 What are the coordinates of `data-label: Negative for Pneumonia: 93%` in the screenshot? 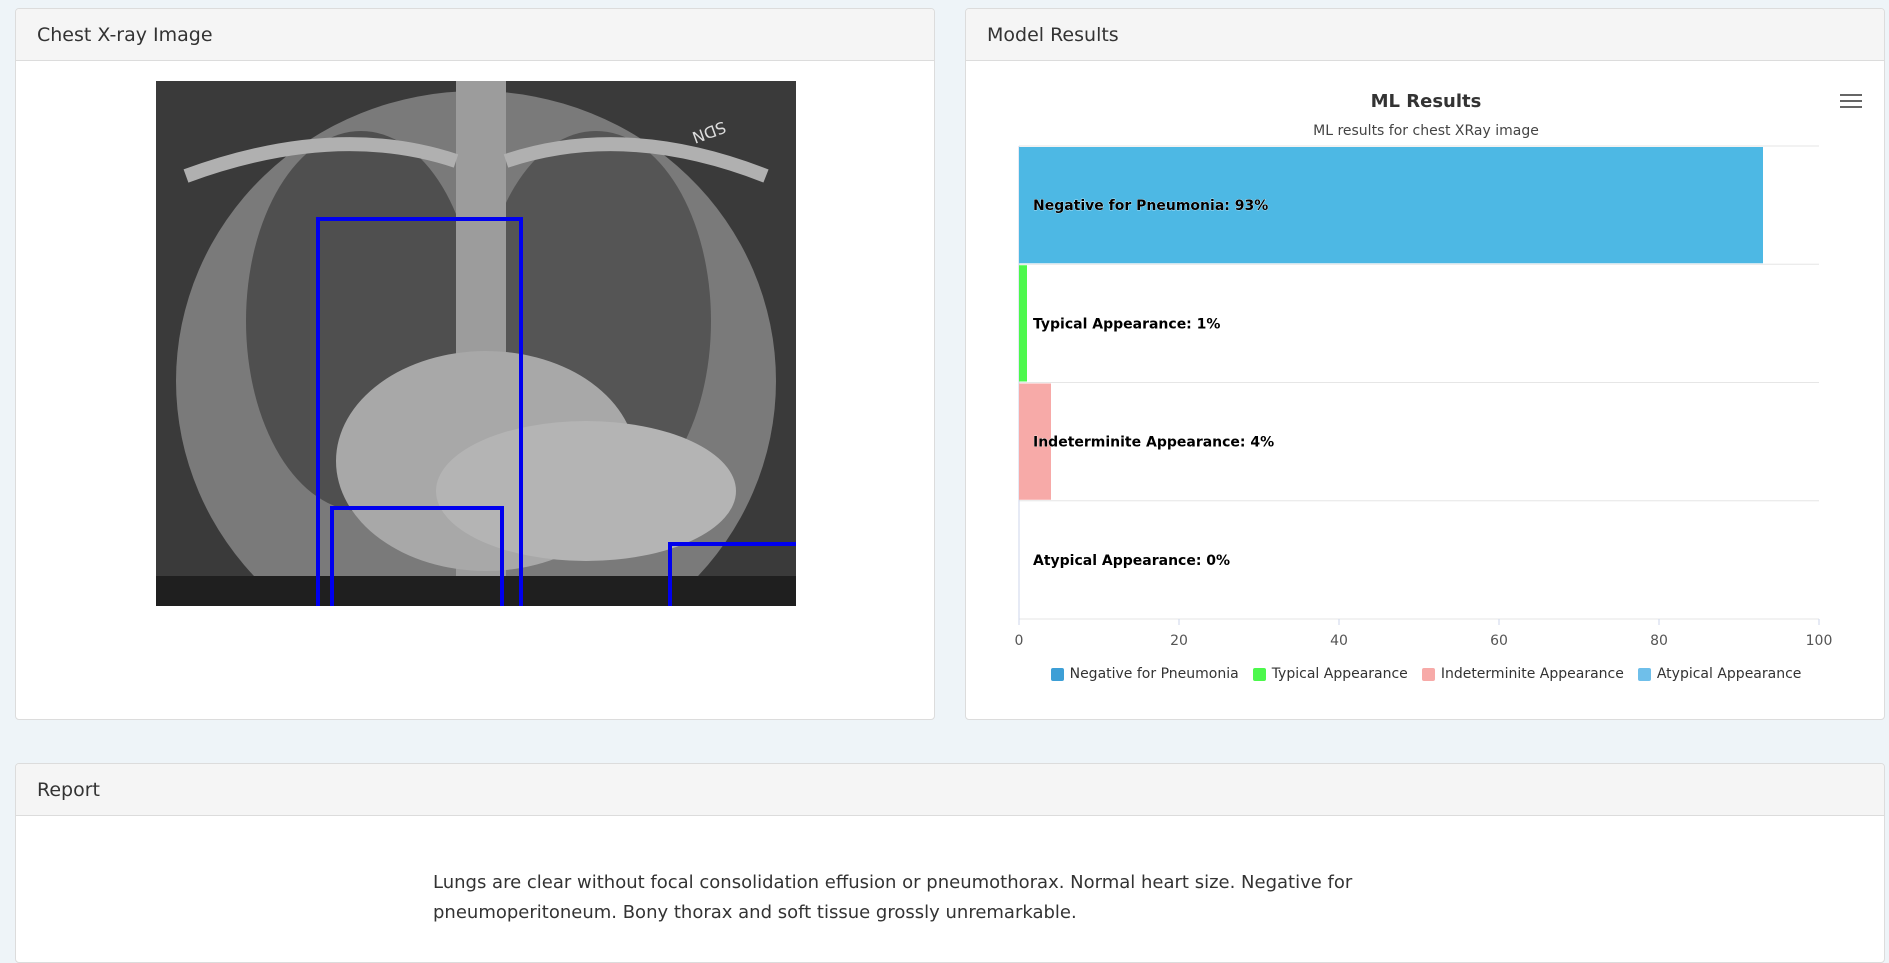 It's located at (1150, 206).